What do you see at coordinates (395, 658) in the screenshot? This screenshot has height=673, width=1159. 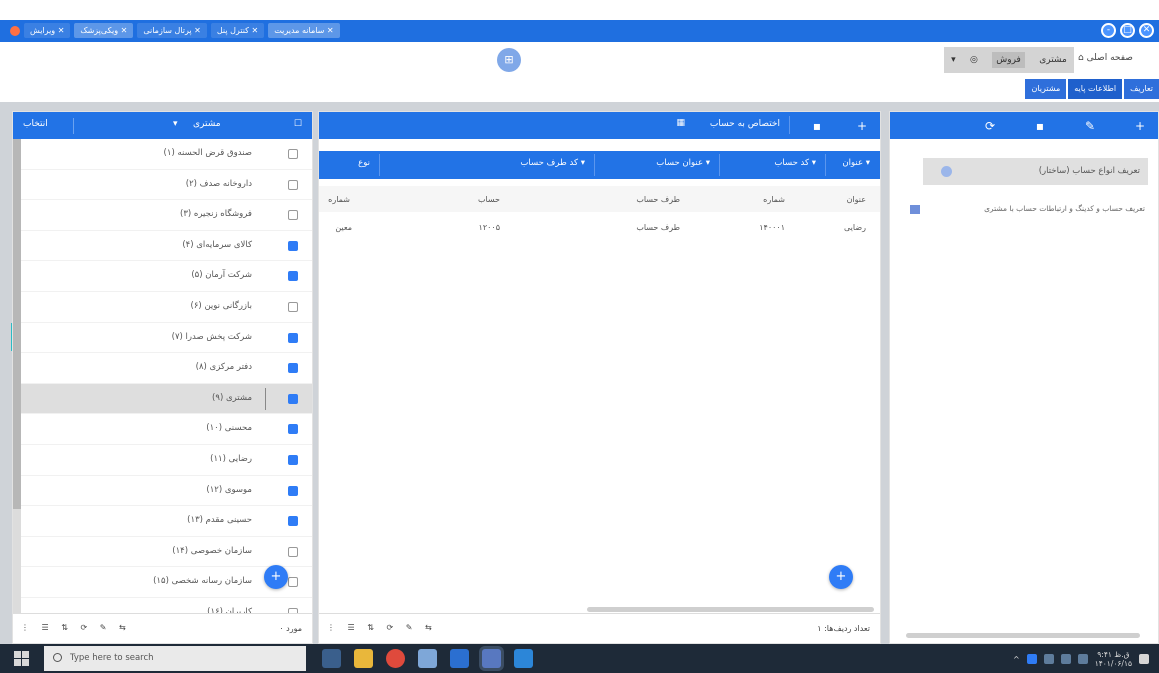 I see `chrome-icon` at bounding box center [395, 658].